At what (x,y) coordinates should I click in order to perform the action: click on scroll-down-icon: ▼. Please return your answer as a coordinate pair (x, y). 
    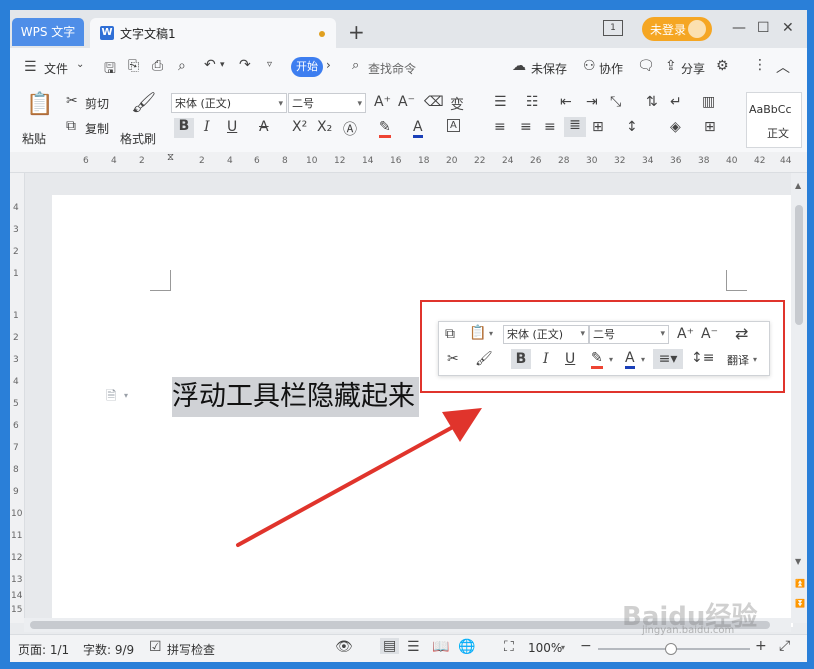
    Looking at the image, I should click on (798, 561).